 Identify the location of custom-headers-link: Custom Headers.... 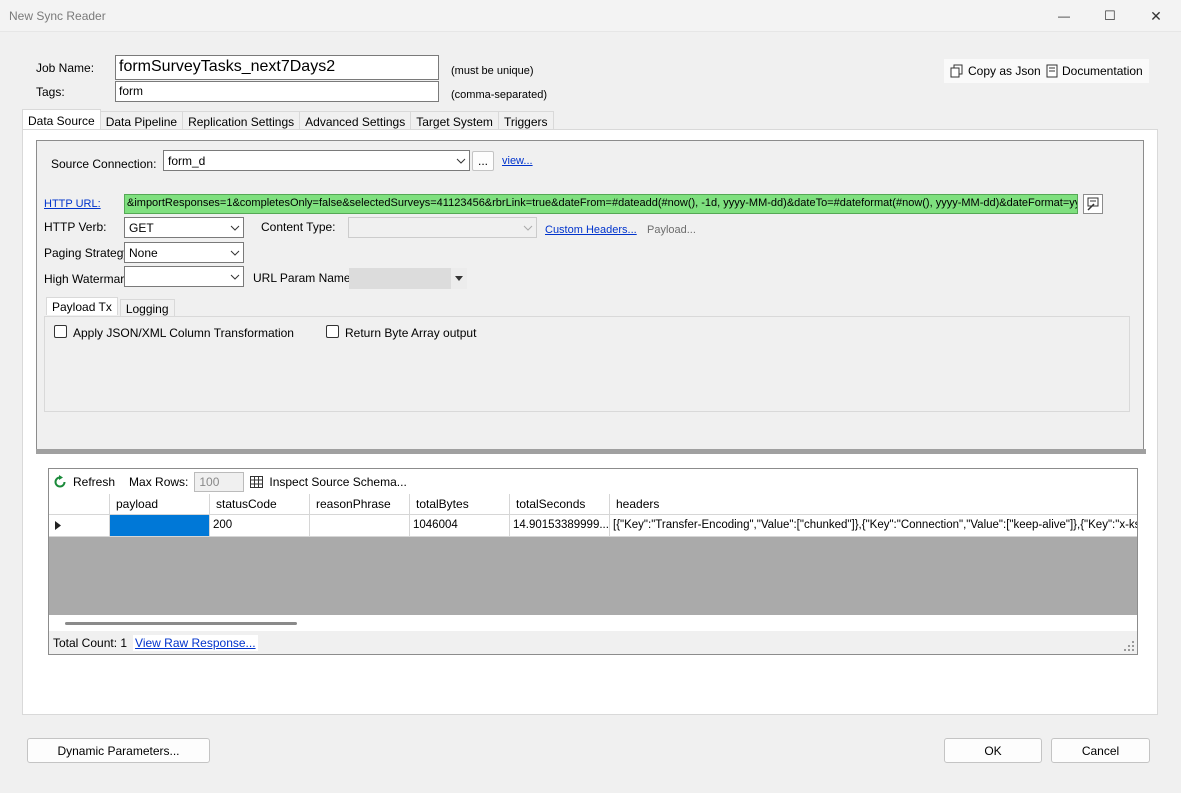
(591, 230).